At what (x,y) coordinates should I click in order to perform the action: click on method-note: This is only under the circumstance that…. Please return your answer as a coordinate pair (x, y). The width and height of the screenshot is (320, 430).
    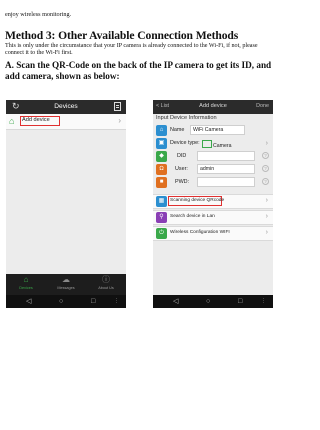
    Looking at the image, I should click on (131, 50).